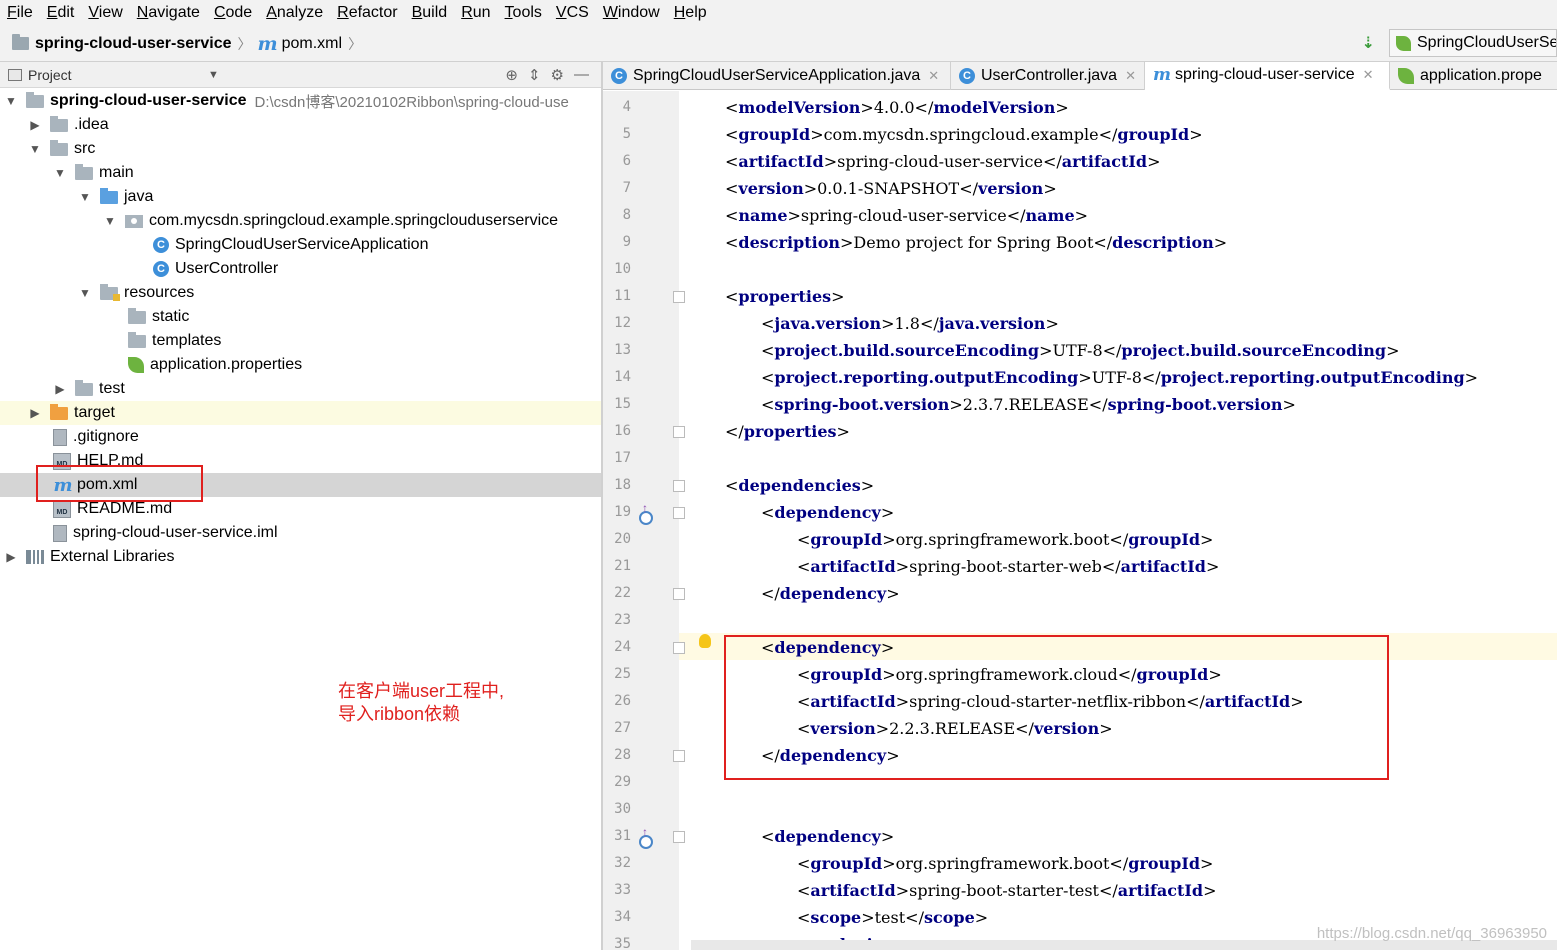  Describe the element at coordinates (622, 943) in the screenshot. I see `line-number: 35` at that location.